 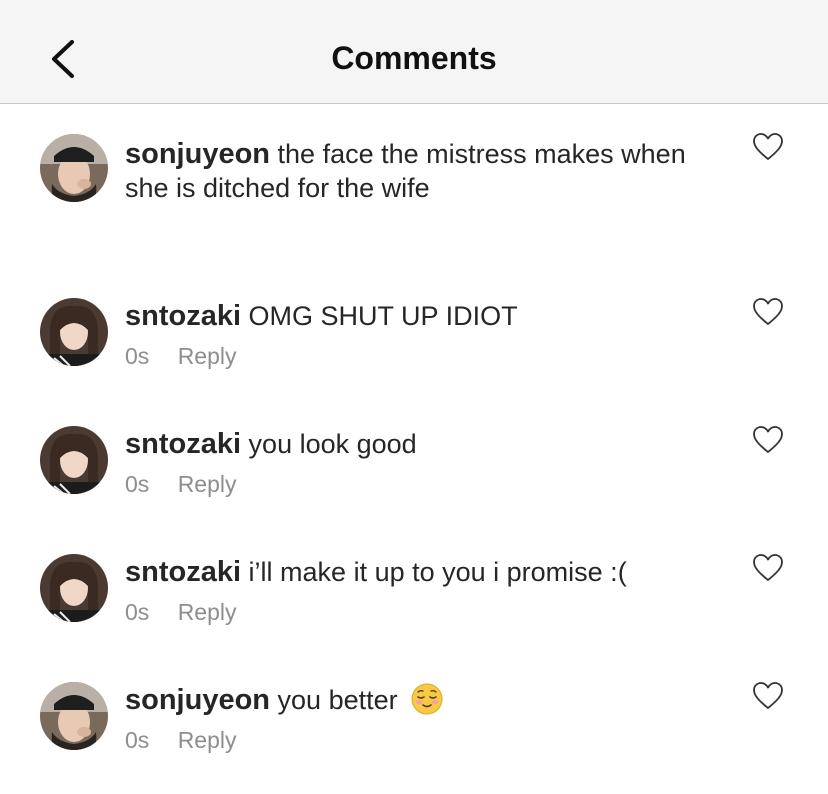 I want to click on comment-text: sonjuyeon you better, so click(x=430, y=700).